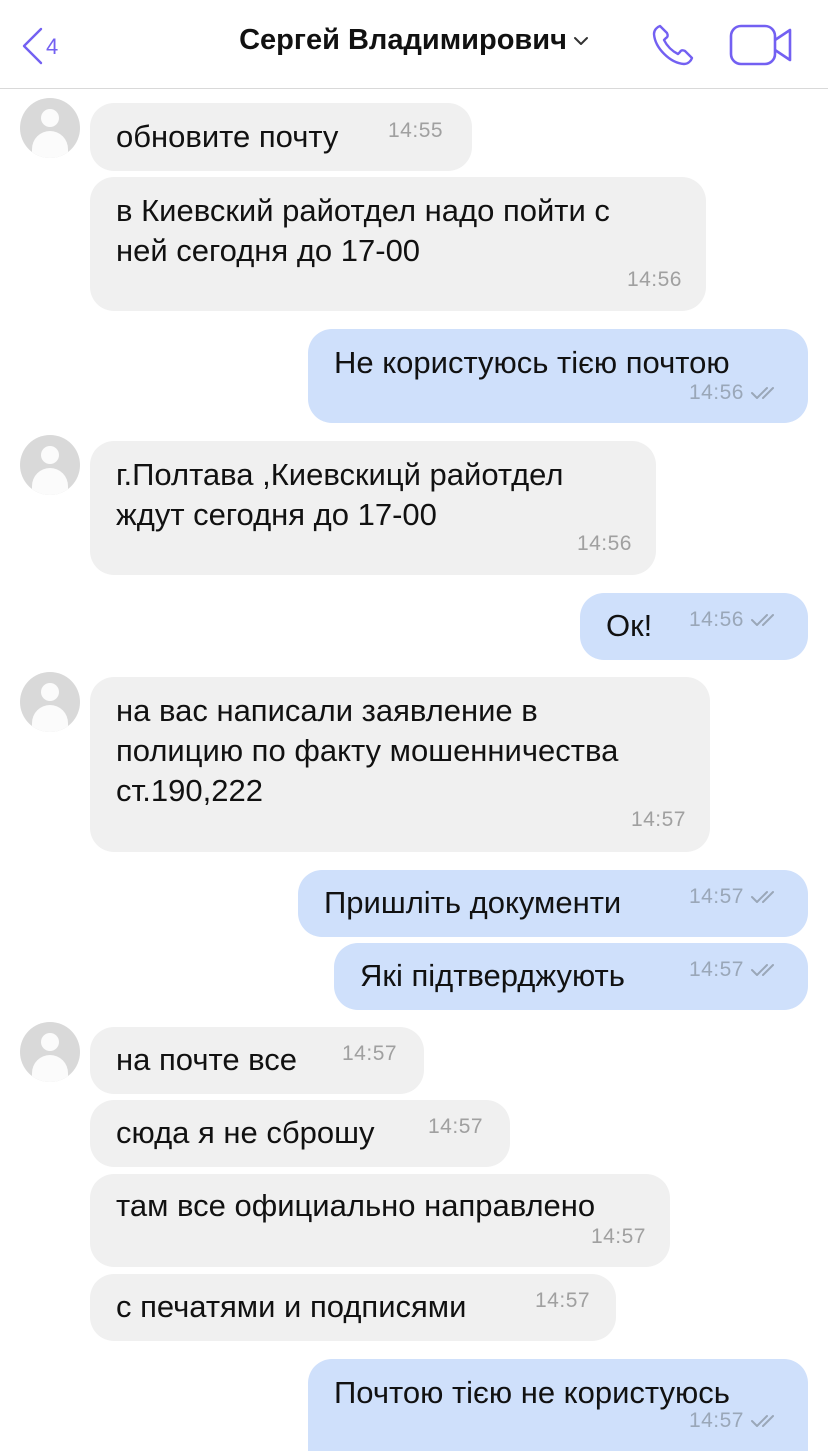 This screenshot has width=828, height=1451. Describe the element at coordinates (558, 376) in the screenshot. I see `message-outgoing: Не користуюсь тією почтою 14:56` at that location.